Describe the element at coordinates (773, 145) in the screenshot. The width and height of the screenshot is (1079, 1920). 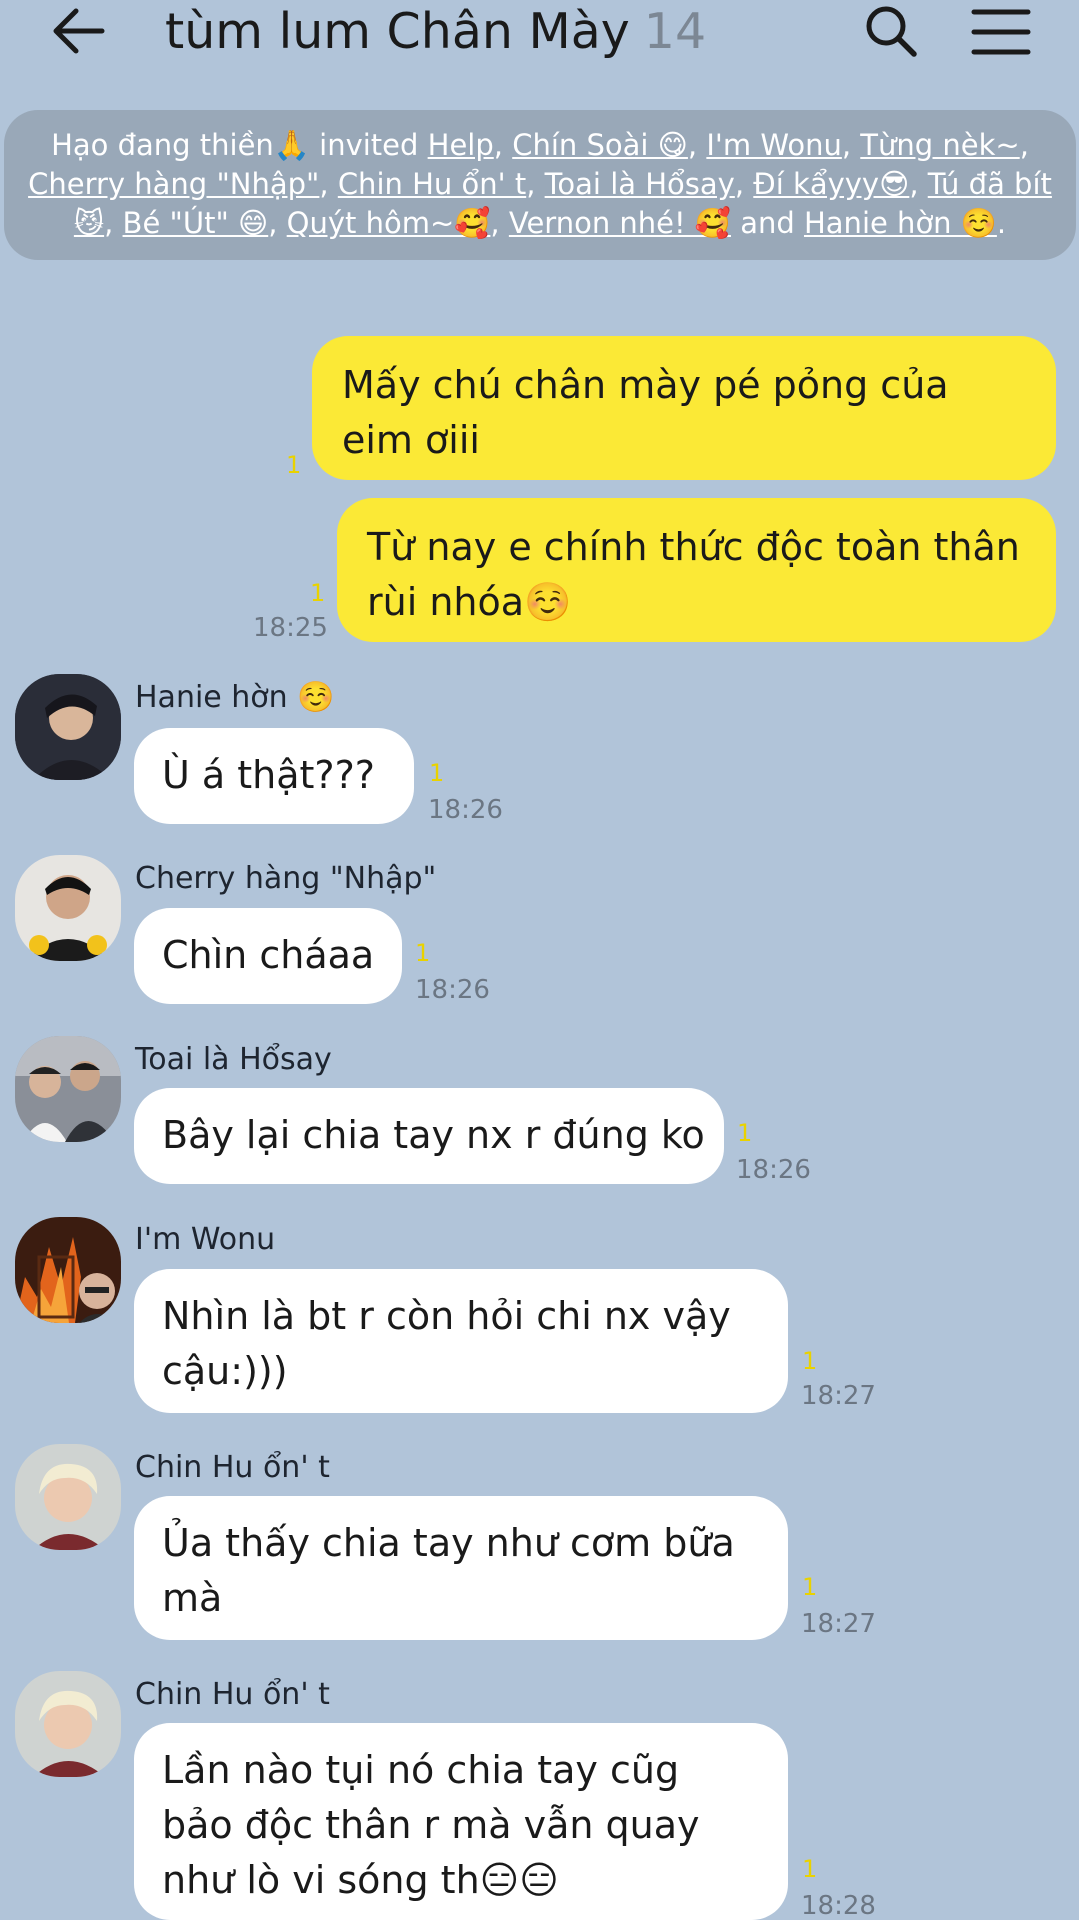
I see `member-link-im-wonu: I'm Wonu` at that location.